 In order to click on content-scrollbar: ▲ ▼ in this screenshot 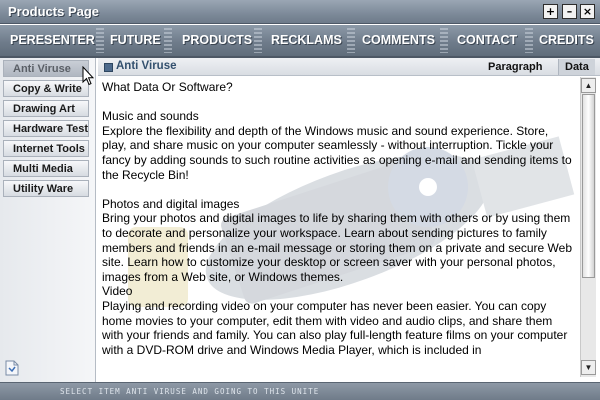, I will do `click(588, 227)`.